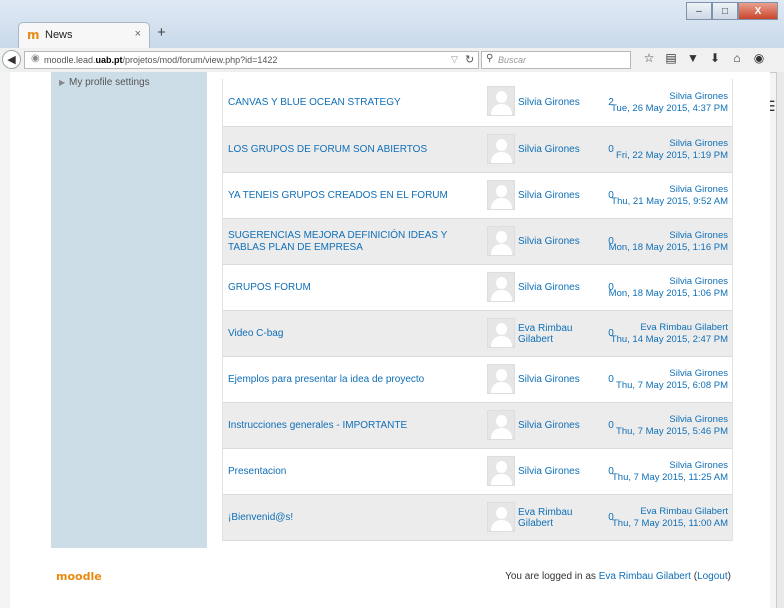 The height and width of the screenshot is (608, 784). I want to click on moodle-favicon-icon: m, so click(33, 35).